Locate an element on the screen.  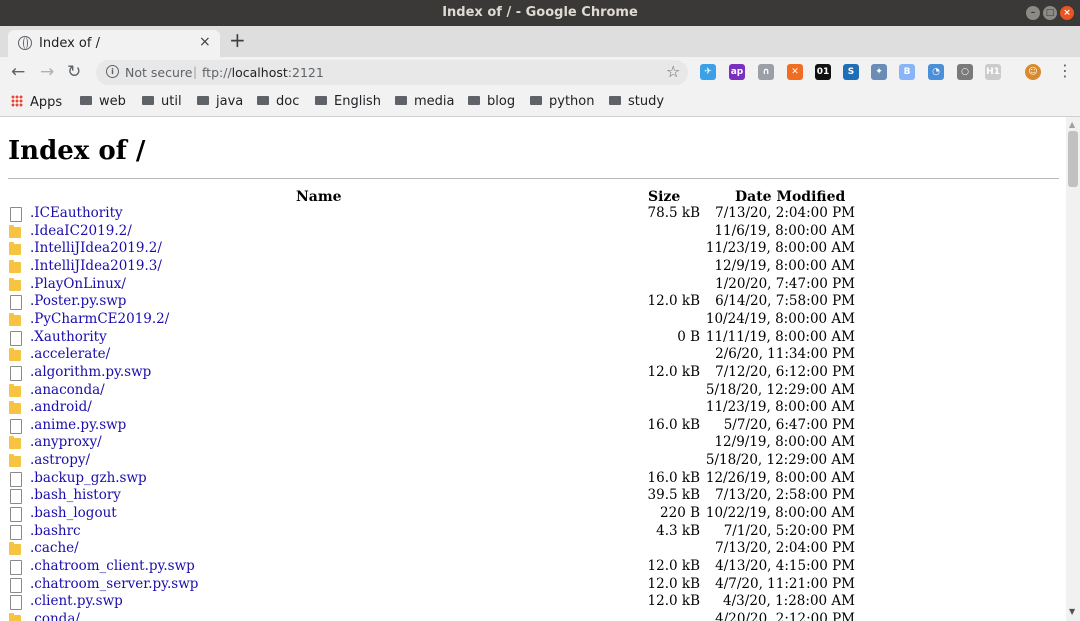
file-icon is located at coordinates (16, 585).